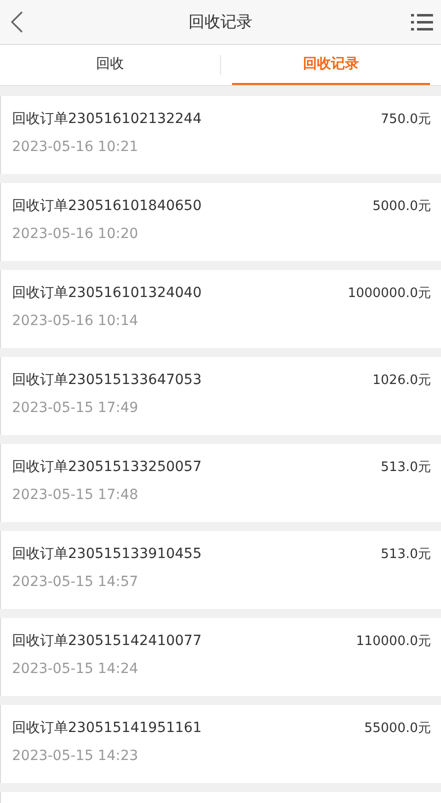  Describe the element at coordinates (76, 756) in the screenshot. I see `order-time: 2023-05-15 14:23` at that location.